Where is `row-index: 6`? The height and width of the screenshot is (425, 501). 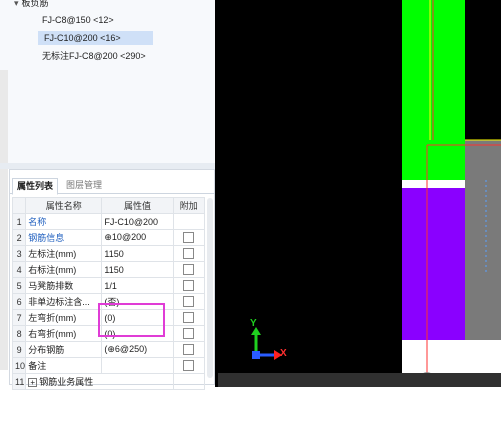
row-index: 6 is located at coordinates (19, 301).